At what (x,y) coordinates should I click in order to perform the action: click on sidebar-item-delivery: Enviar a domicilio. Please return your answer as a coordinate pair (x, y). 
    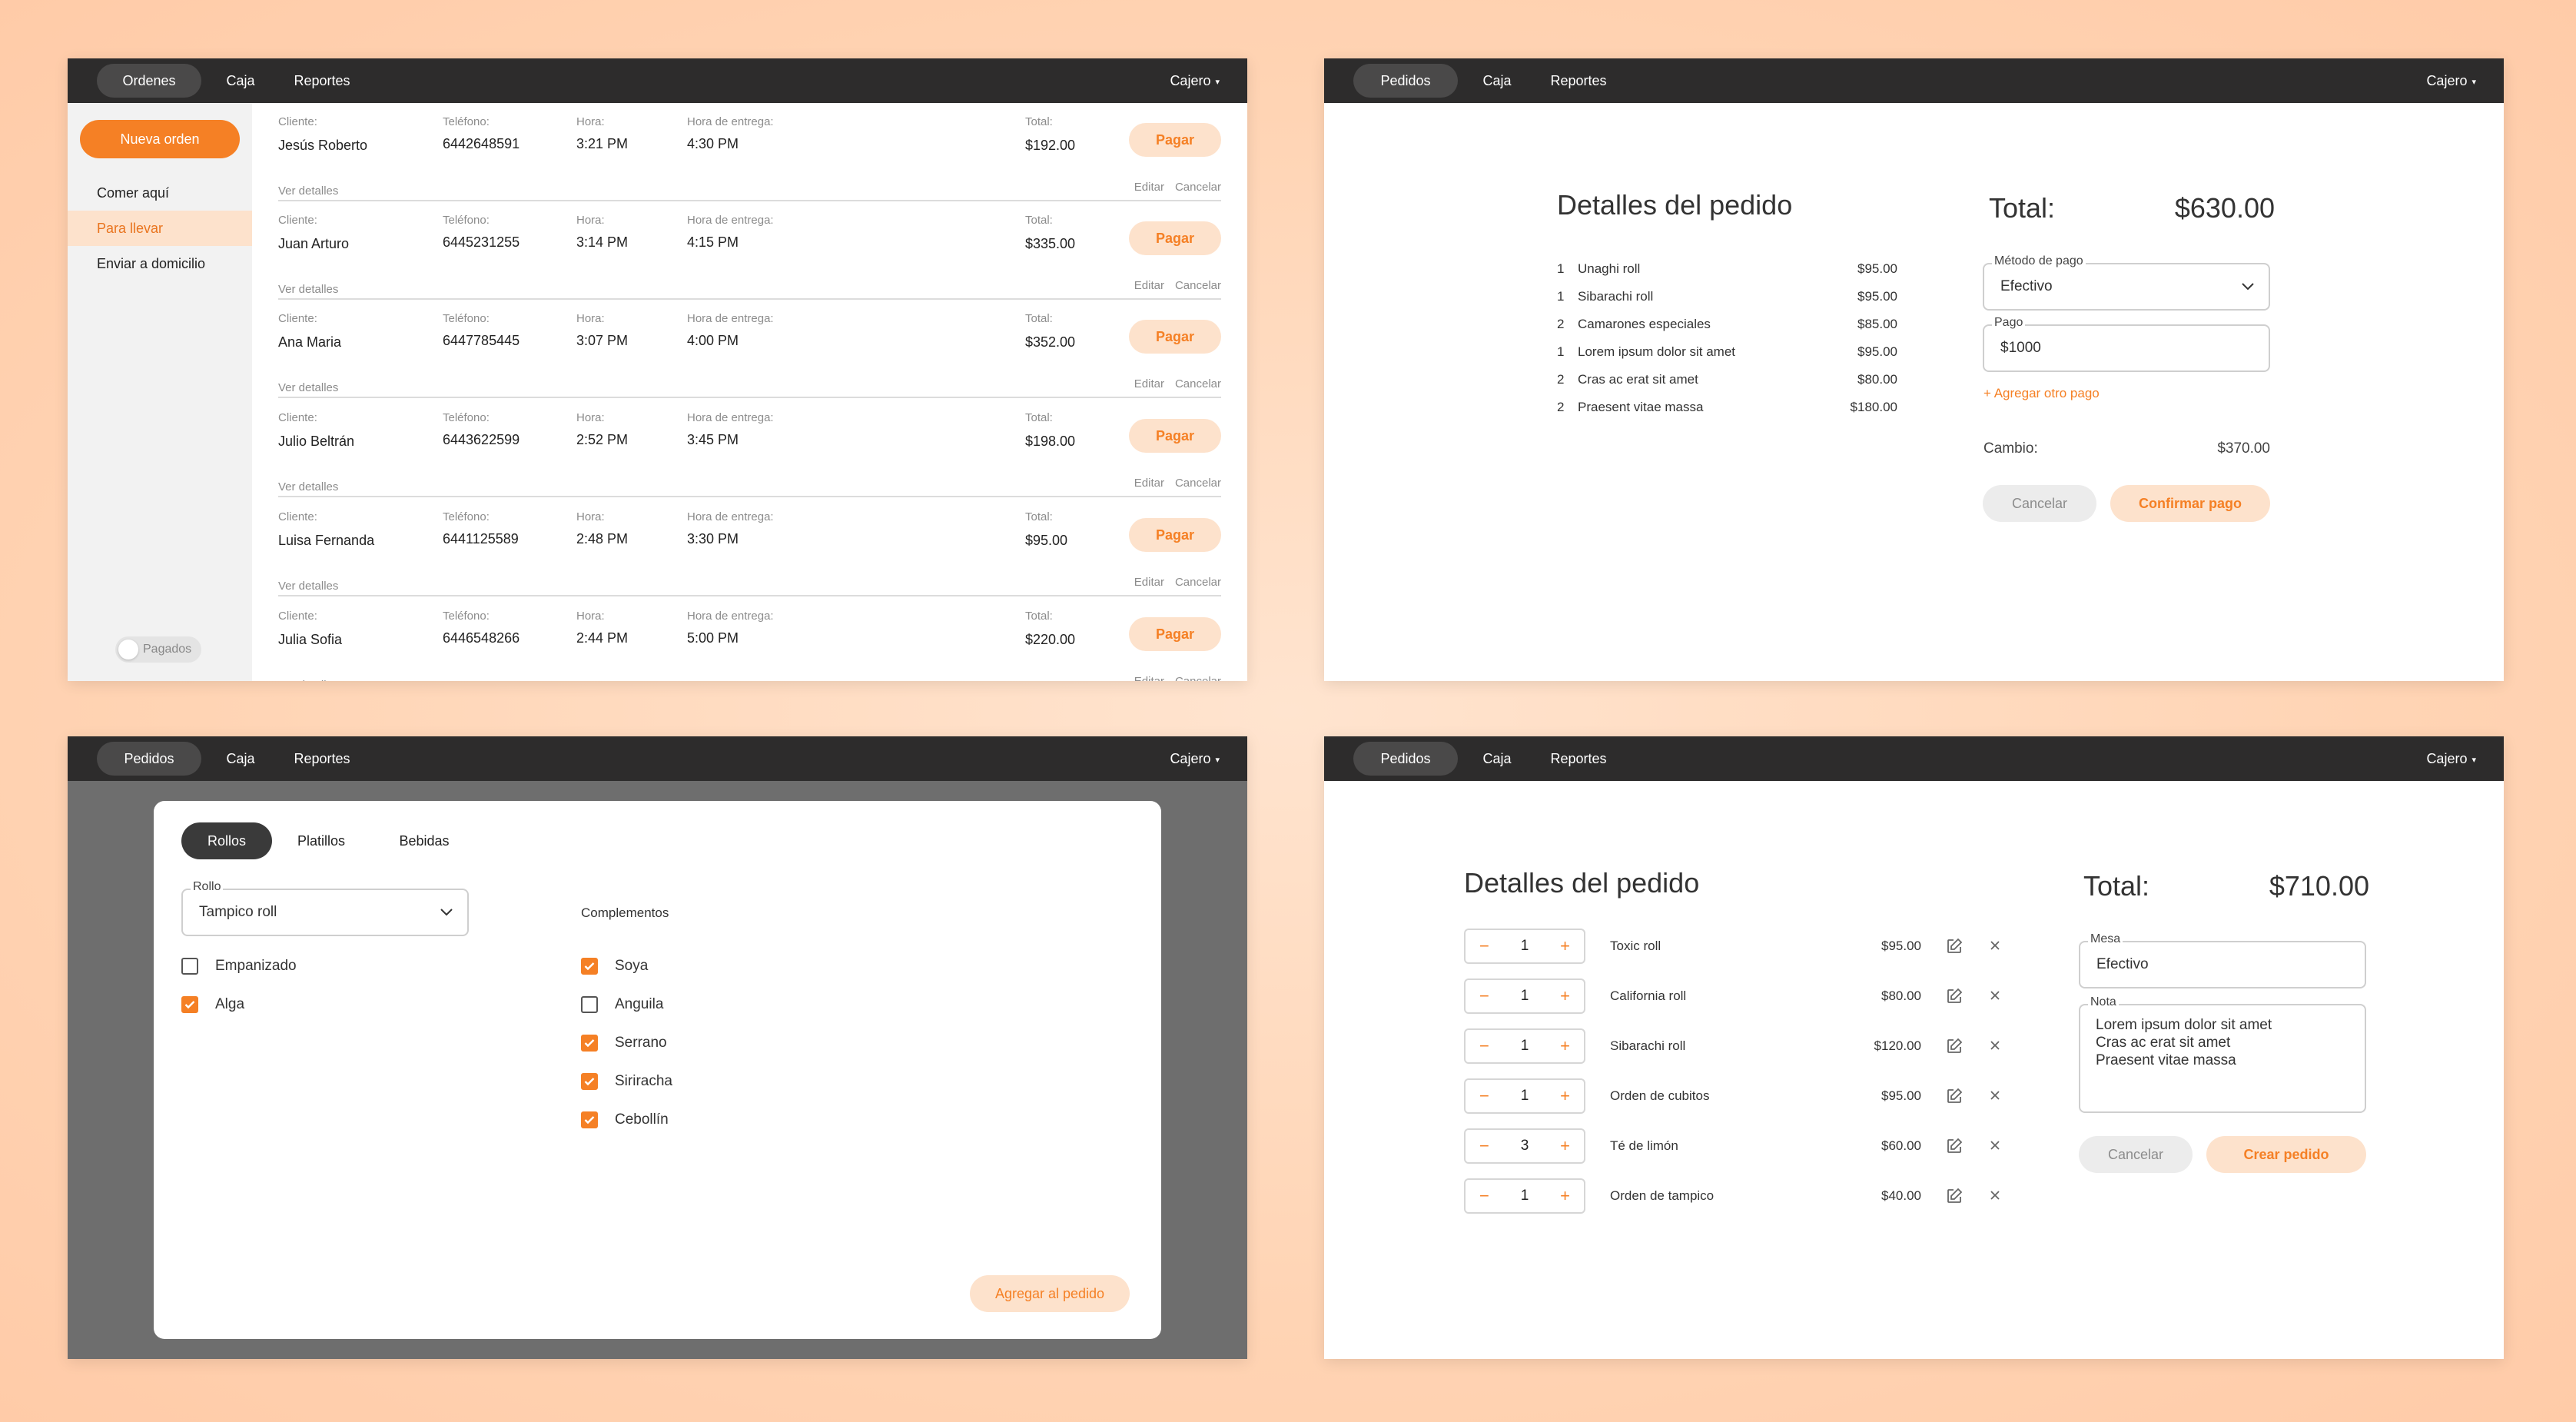
    Looking at the image, I should click on (160, 263).